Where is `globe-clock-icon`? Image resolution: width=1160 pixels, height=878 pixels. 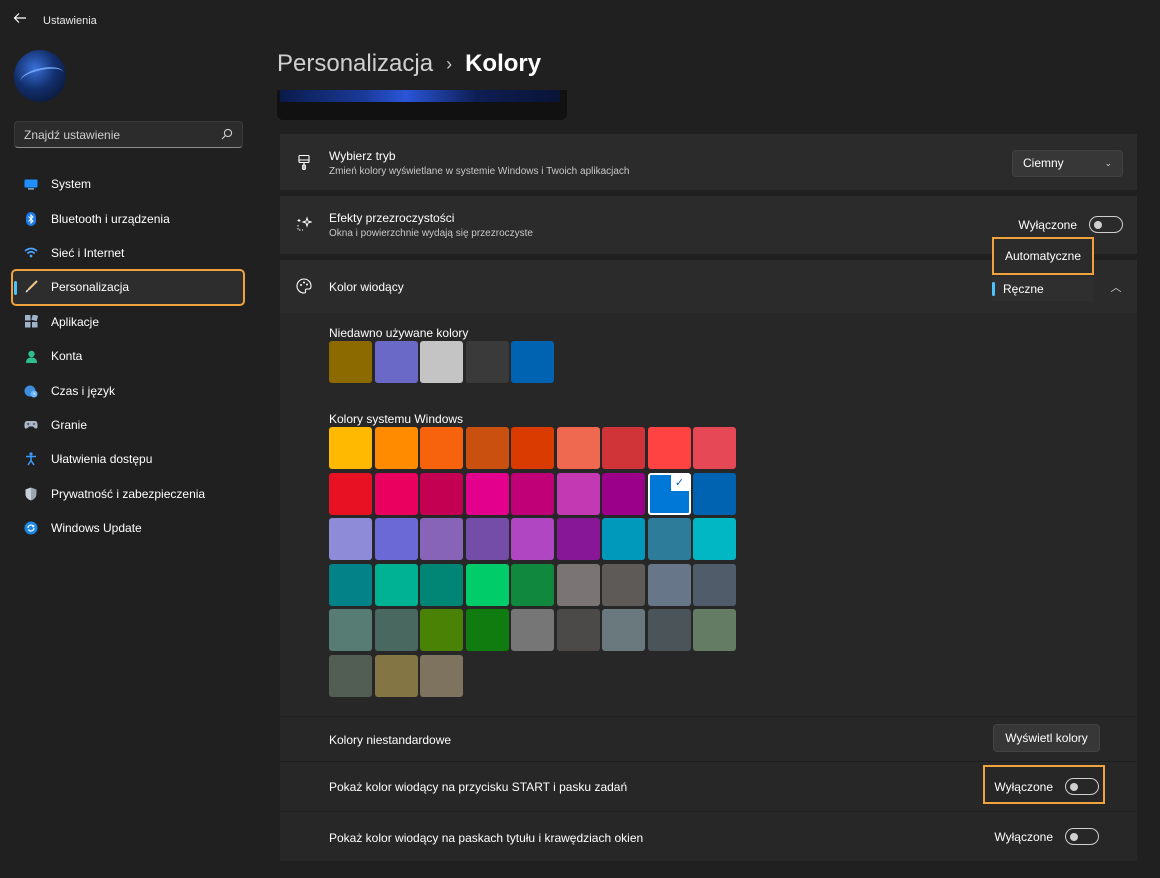 globe-clock-icon is located at coordinates (31, 391).